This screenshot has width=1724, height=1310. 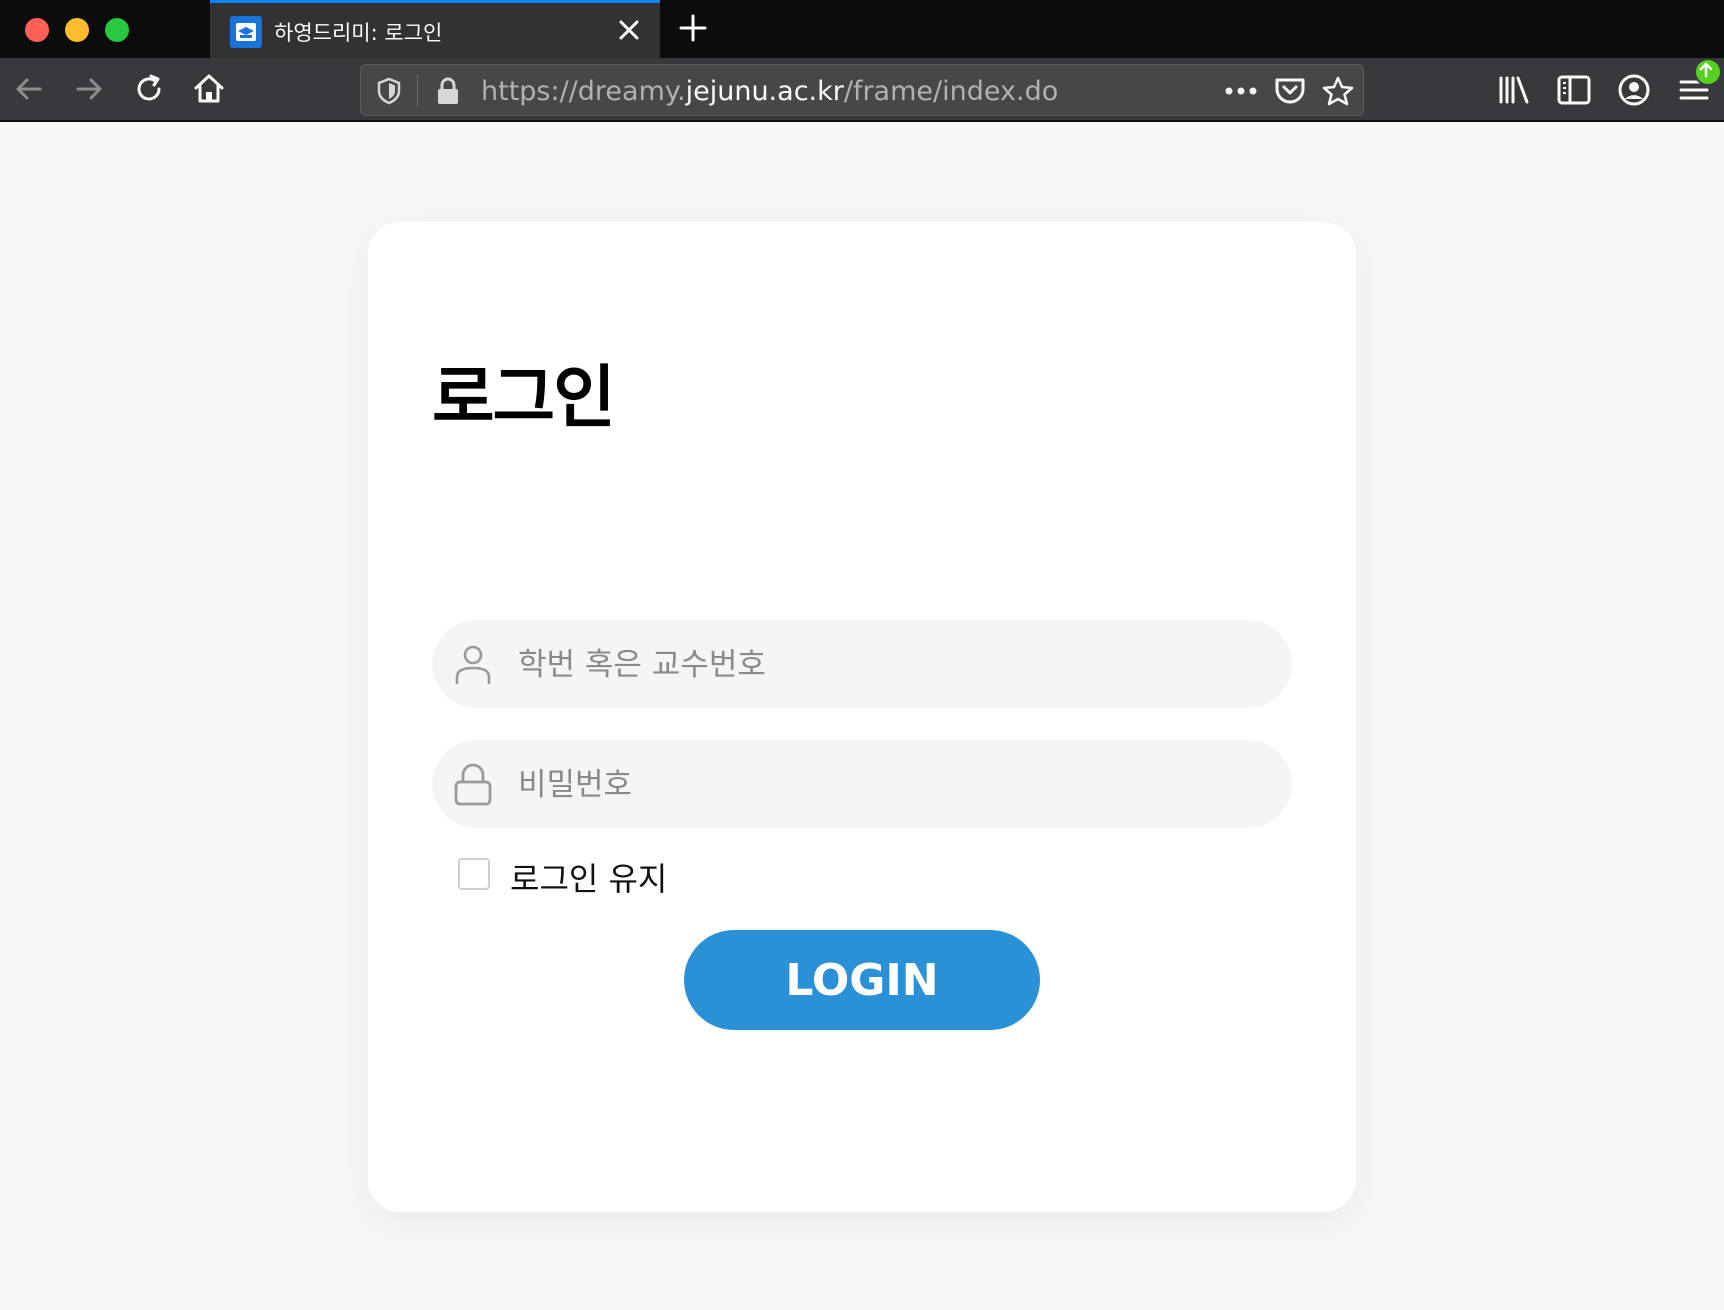 What do you see at coordinates (89, 89) in the screenshot?
I see `forward-icon` at bounding box center [89, 89].